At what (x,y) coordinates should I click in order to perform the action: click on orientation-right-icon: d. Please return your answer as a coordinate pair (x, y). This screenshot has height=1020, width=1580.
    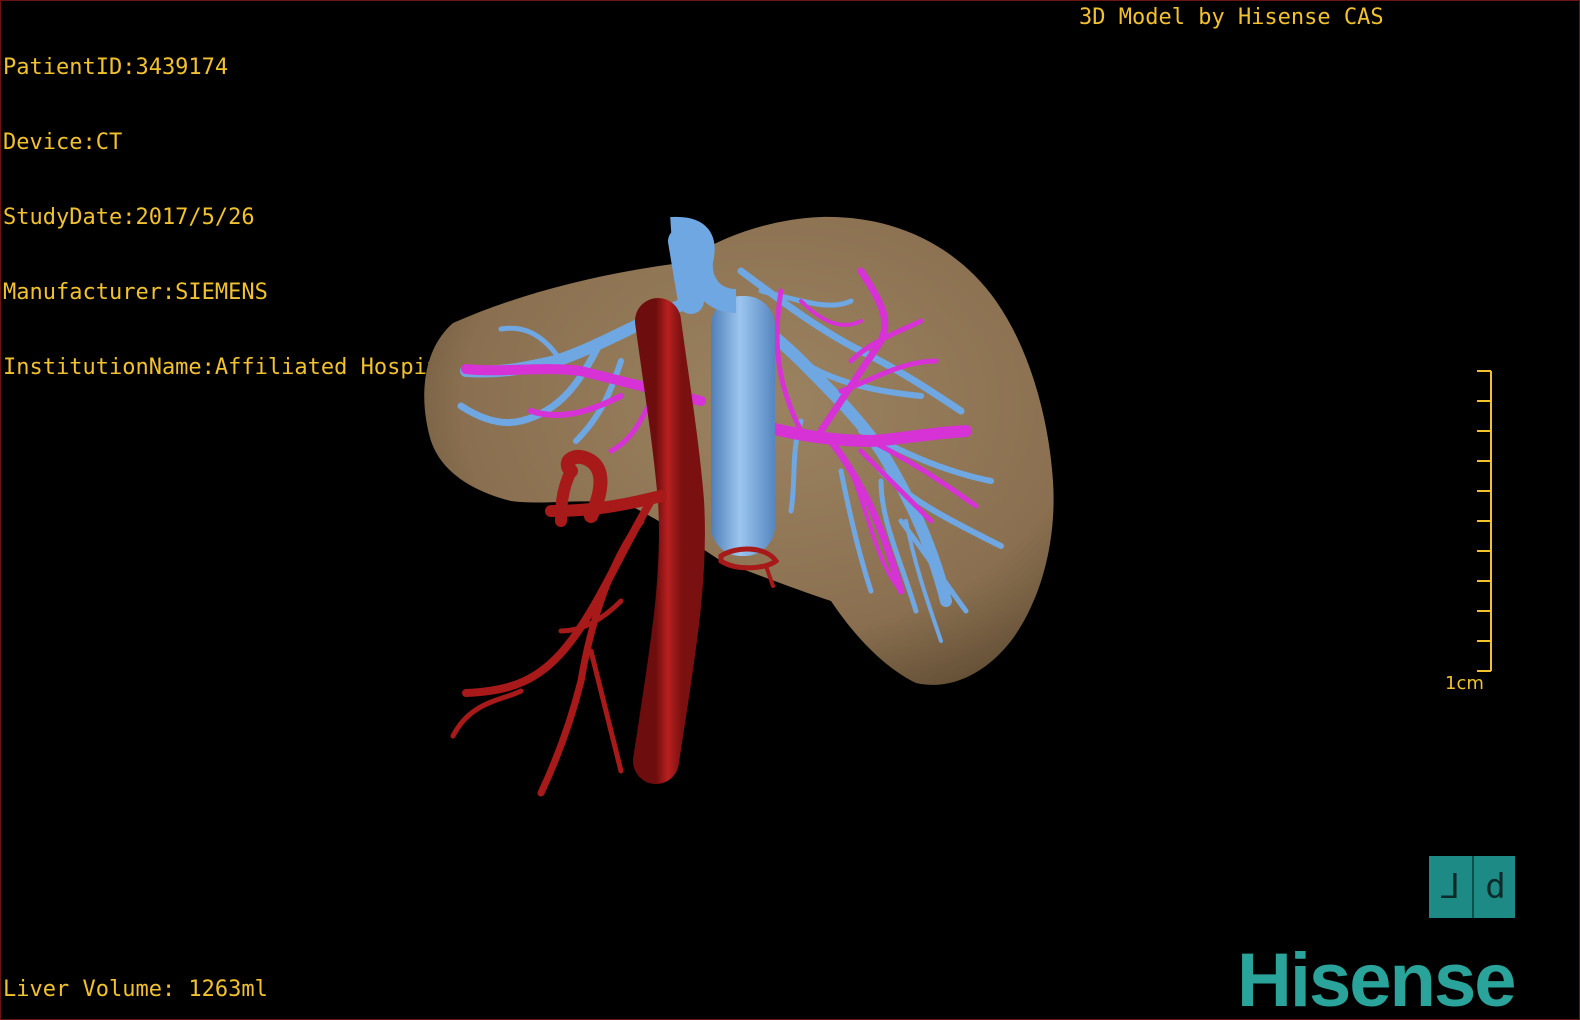
    Looking at the image, I should click on (1495, 887).